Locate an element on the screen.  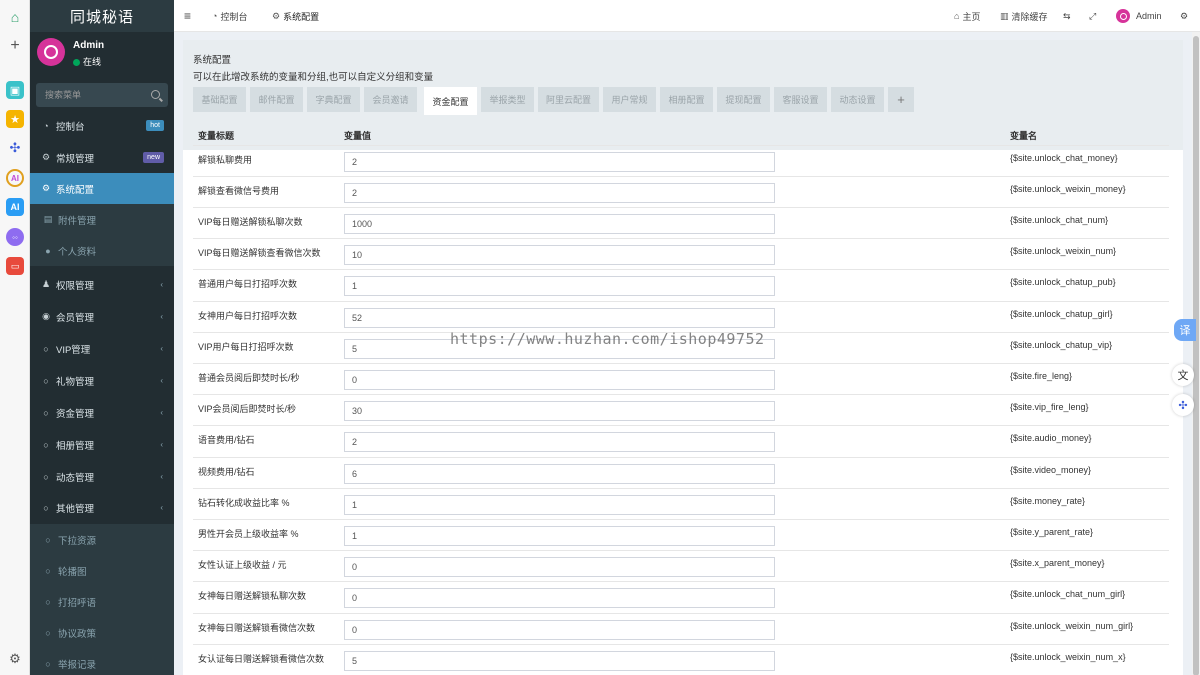
value-input: 10 is located at coordinates (559, 255).